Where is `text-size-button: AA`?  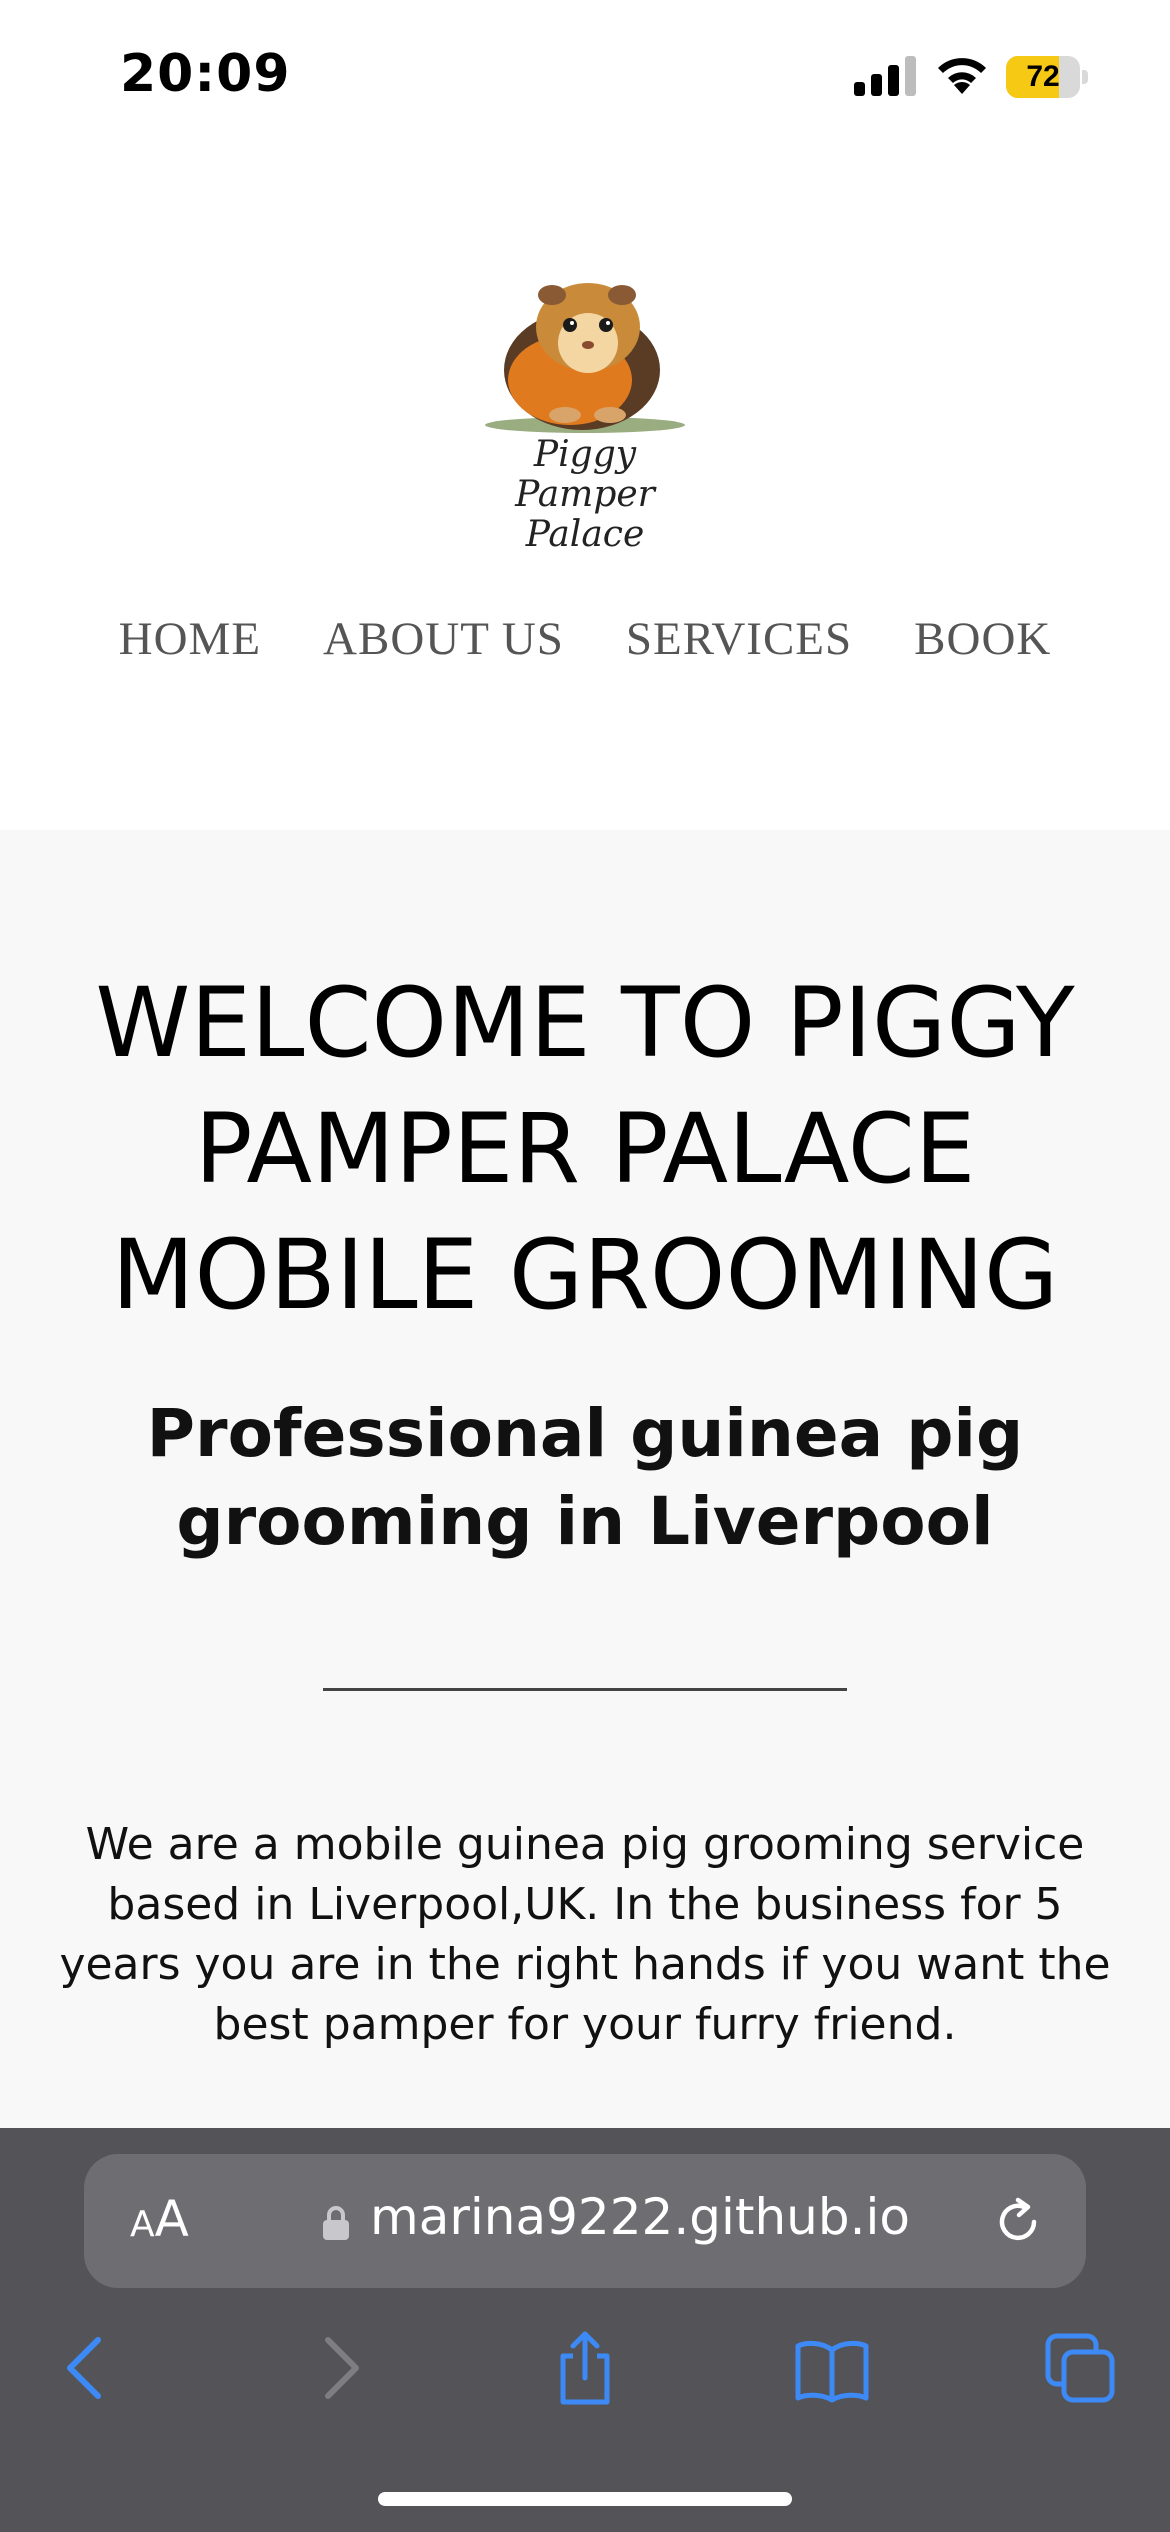
text-size-button: AA is located at coordinates (159, 2219).